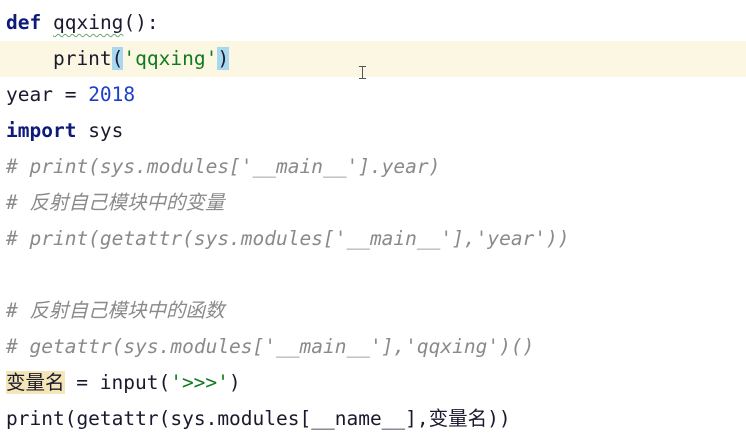 The height and width of the screenshot is (444, 746). Describe the element at coordinates (373, 23) in the screenshot. I see `code-line-1: def qqxing():` at that location.